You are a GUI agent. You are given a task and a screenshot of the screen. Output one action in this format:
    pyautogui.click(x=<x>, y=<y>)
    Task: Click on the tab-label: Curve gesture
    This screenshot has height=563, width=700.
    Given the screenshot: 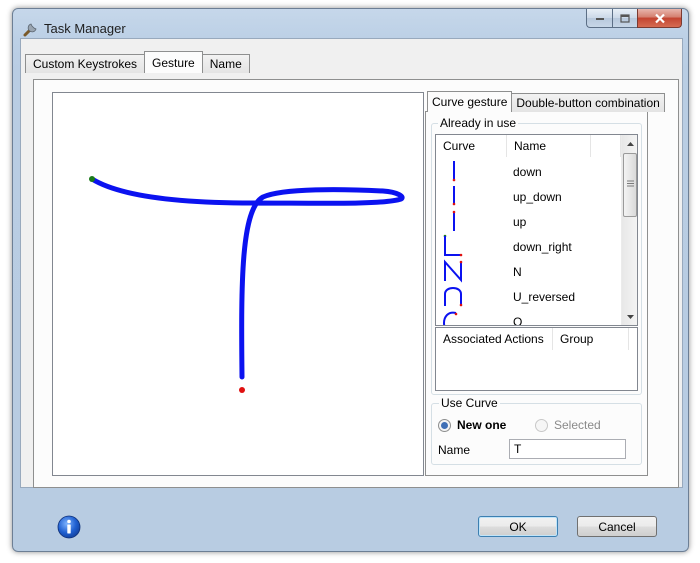 What is the action you would take?
    pyautogui.click(x=470, y=102)
    